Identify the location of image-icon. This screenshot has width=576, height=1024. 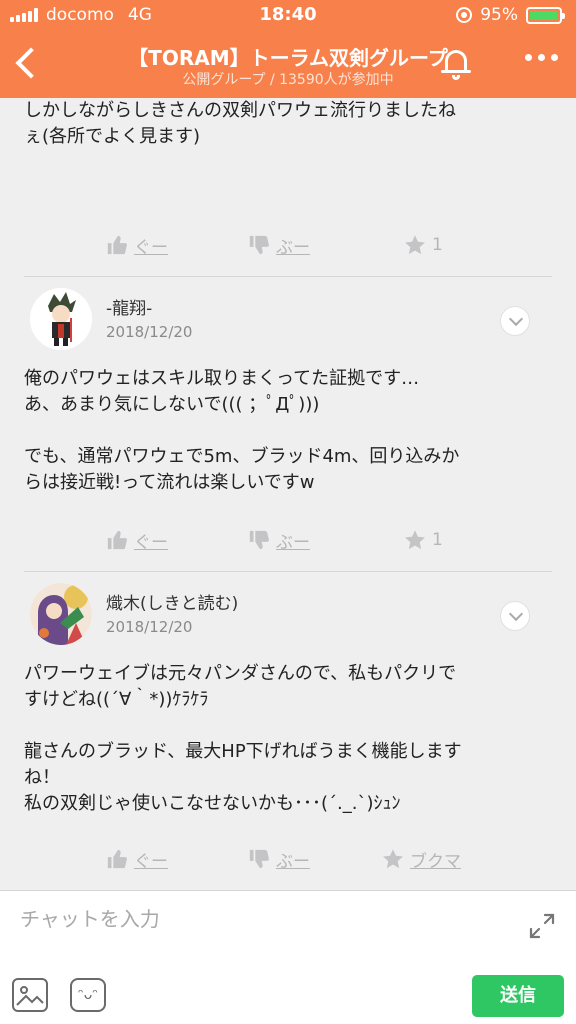
(30, 995).